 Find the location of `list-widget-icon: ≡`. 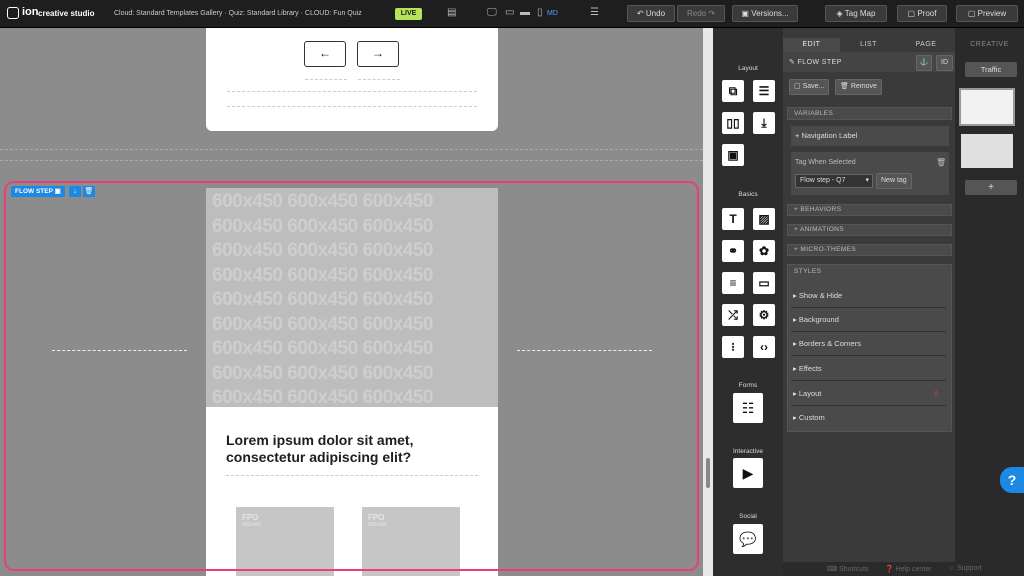

list-widget-icon: ≡ is located at coordinates (733, 283).